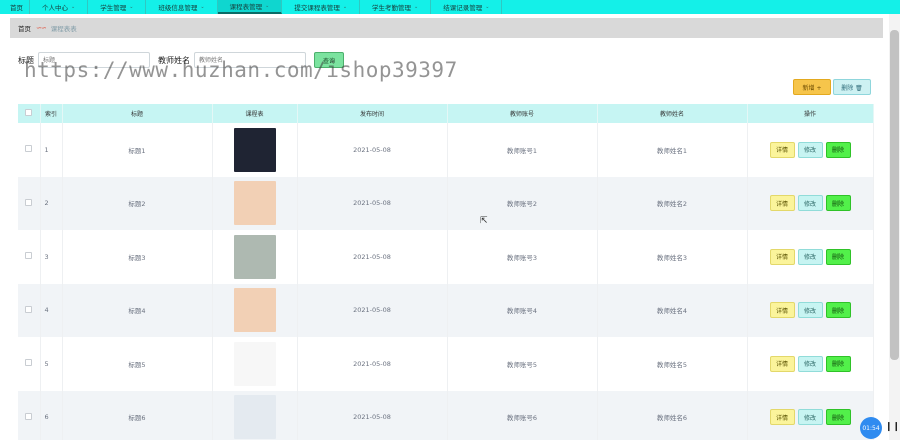 This screenshot has width=900, height=440. What do you see at coordinates (94, 60) in the screenshot?
I see `title-search-input` at bounding box center [94, 60].